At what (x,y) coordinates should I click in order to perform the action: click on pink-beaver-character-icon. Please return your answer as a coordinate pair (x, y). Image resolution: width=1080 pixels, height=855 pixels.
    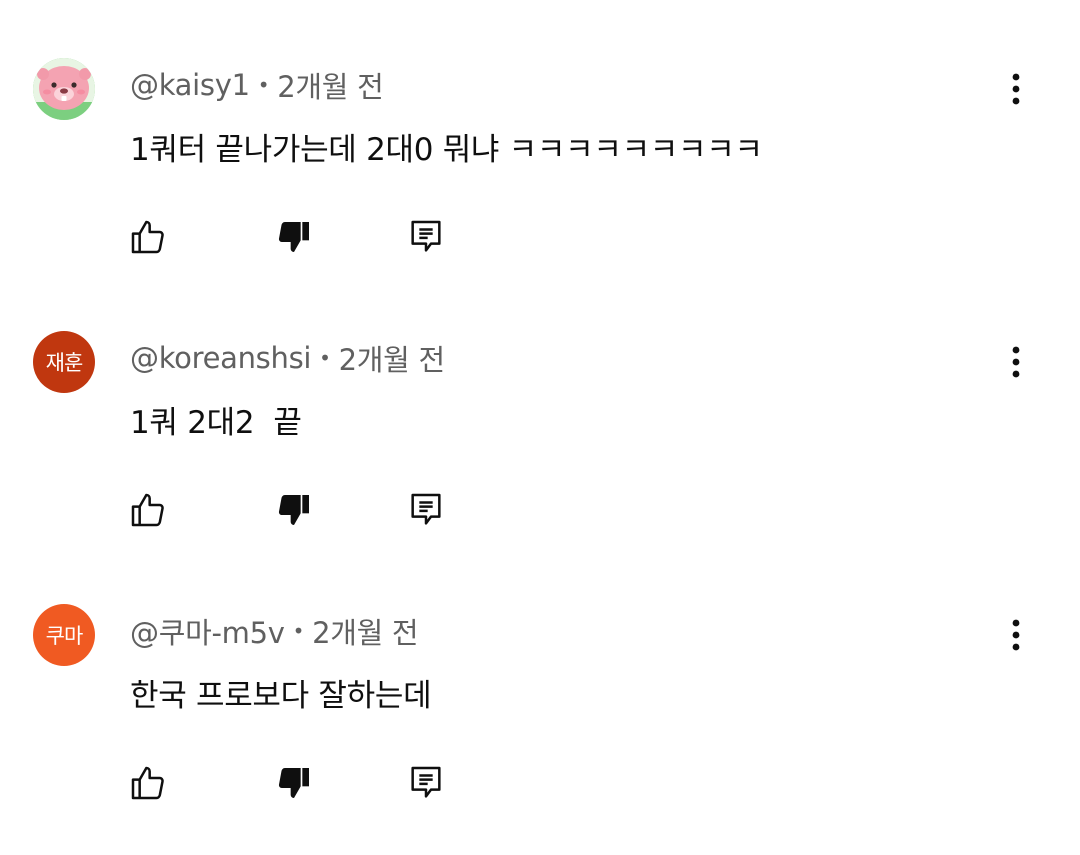
    Looking at the image, I should click on (64, 89).